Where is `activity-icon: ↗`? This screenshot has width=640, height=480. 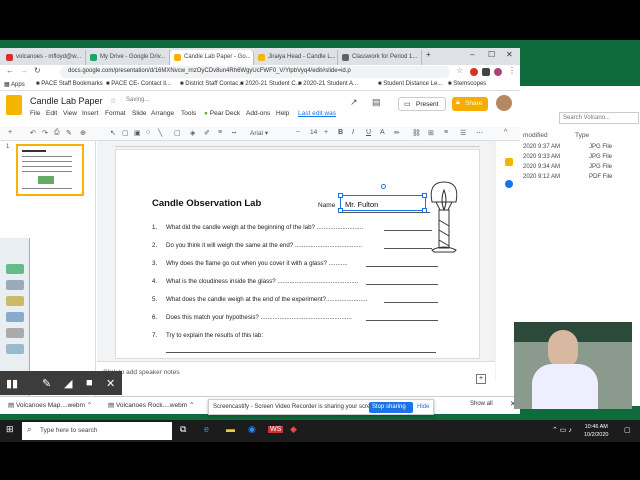
activity-icon: ↗ is located at coordinates (354, 102).